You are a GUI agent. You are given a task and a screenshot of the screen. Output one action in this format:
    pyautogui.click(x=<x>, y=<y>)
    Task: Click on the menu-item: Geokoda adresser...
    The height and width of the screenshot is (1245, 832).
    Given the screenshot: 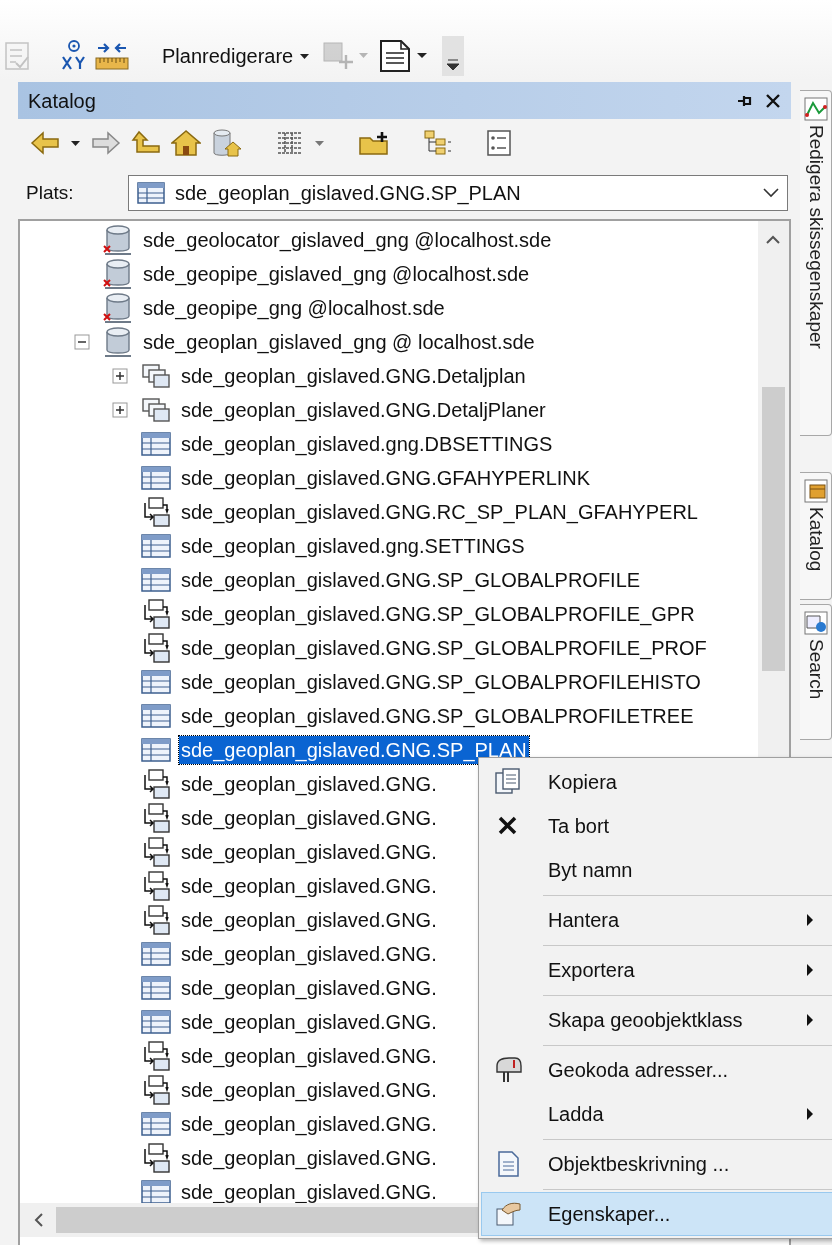 What is the action you would take?
    pyautogui.click(x=656, y=1070)
    